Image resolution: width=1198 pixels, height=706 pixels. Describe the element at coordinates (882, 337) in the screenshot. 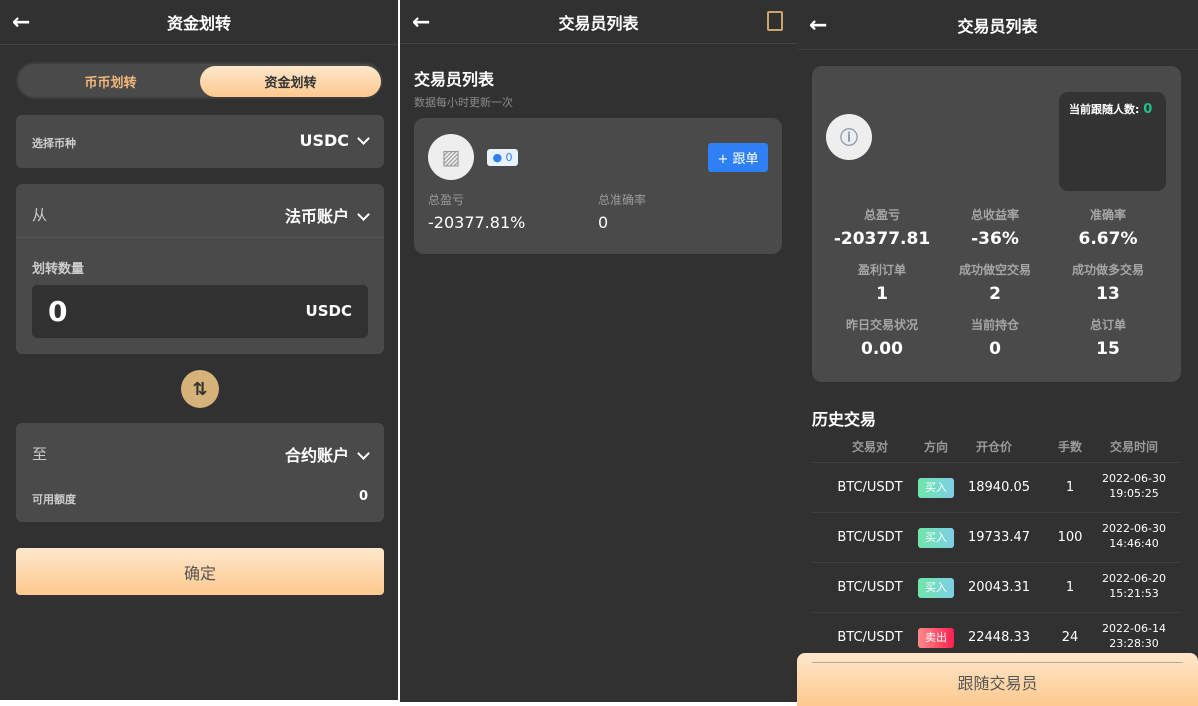

I see `stat-item: 昨日交易状况 0.00` at that location.